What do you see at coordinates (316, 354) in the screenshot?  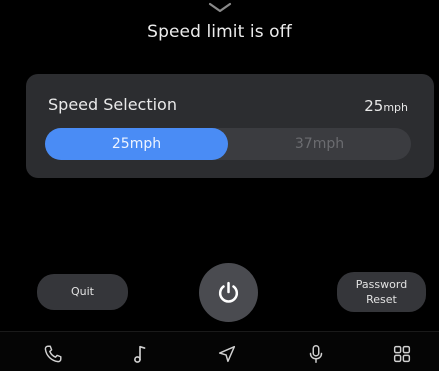 I see `microphone-icon` at bounding box center [316, 354].